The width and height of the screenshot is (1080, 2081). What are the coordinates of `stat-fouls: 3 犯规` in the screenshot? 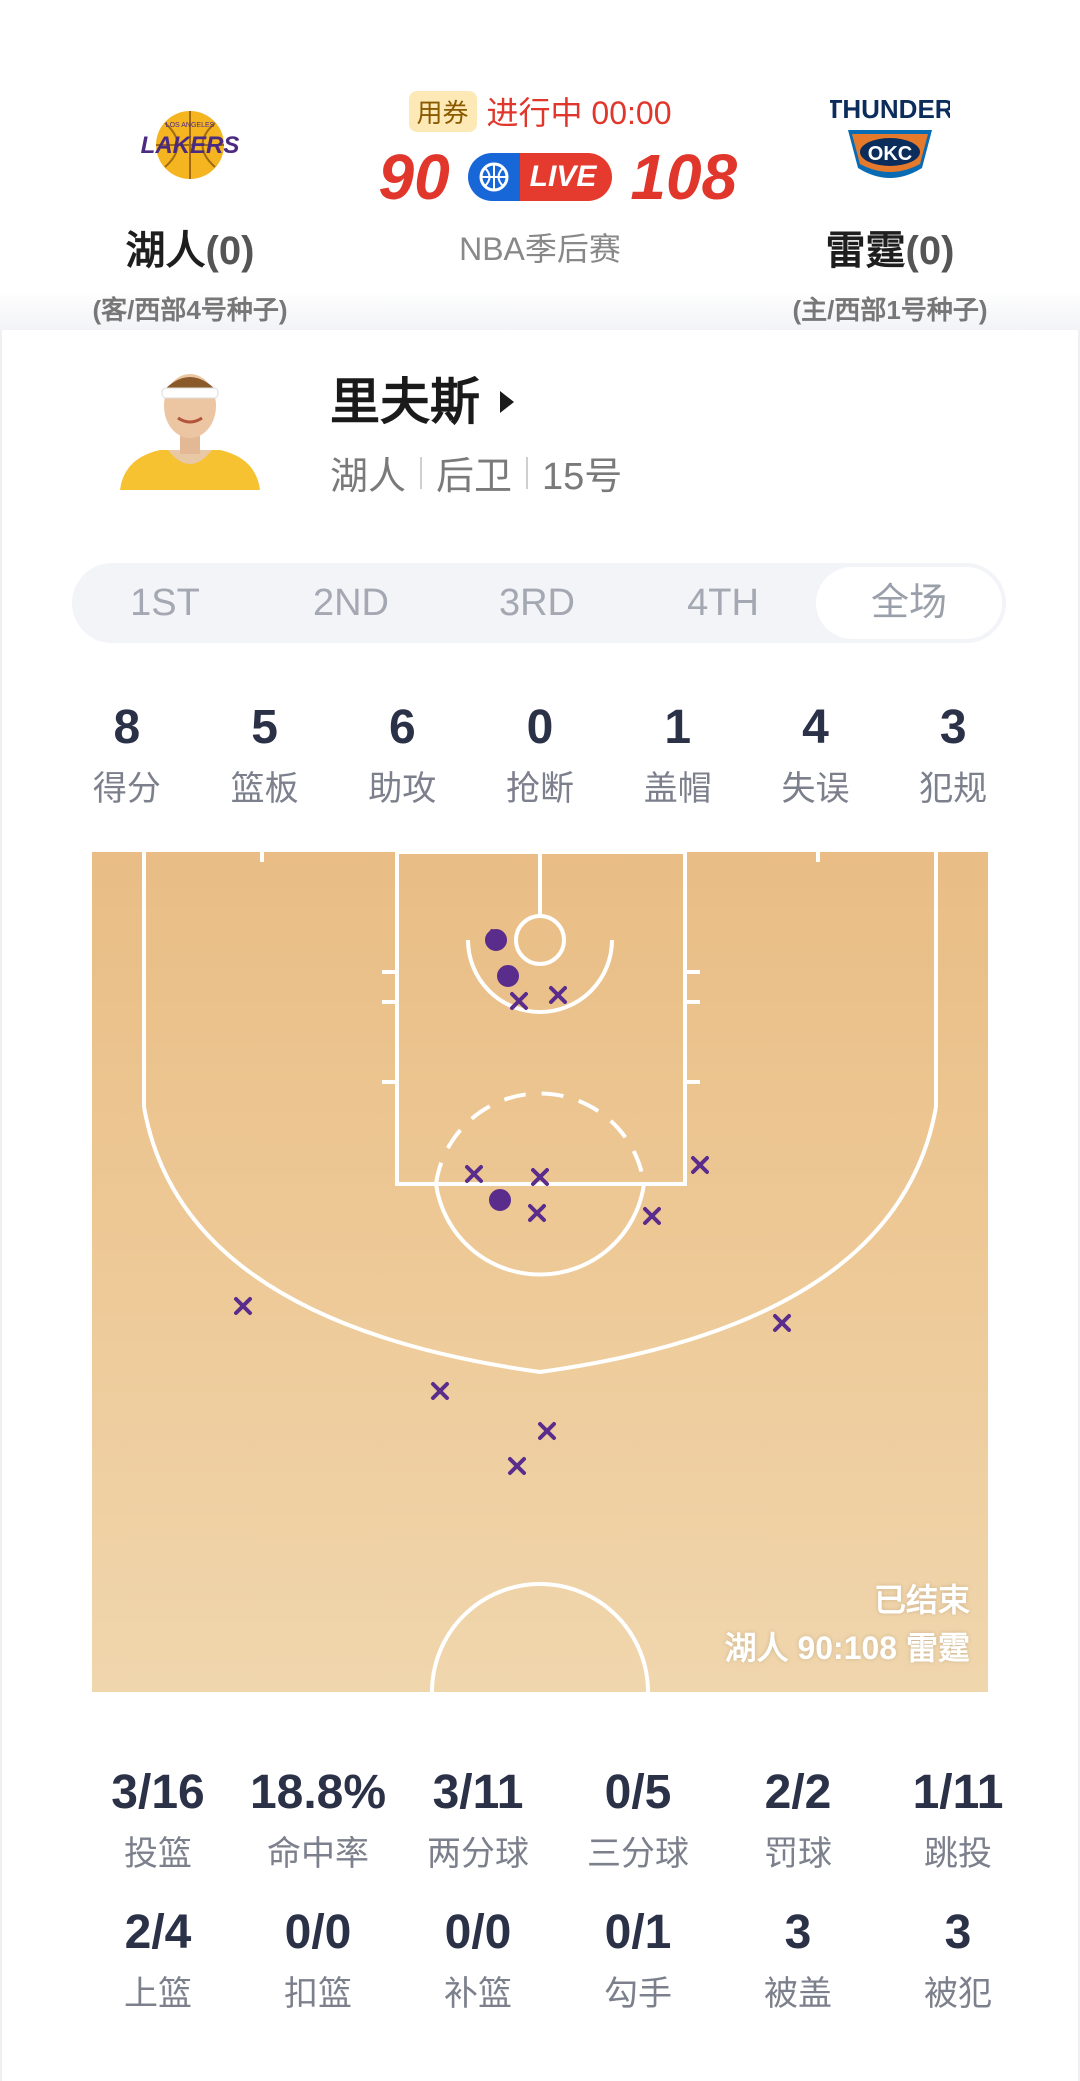 It's located at (953, 755).